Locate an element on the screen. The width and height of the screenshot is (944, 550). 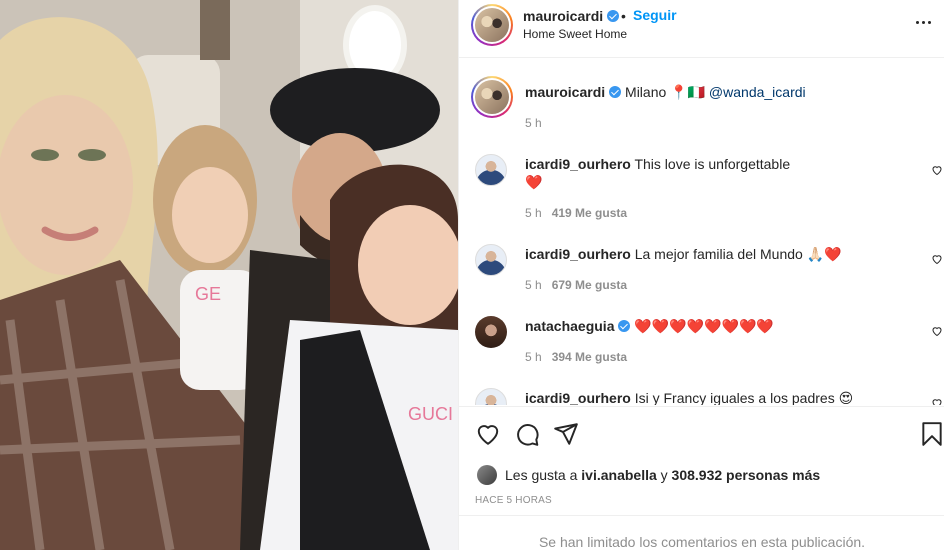
svg-text: GUCI is located at coordinates (430, 414).